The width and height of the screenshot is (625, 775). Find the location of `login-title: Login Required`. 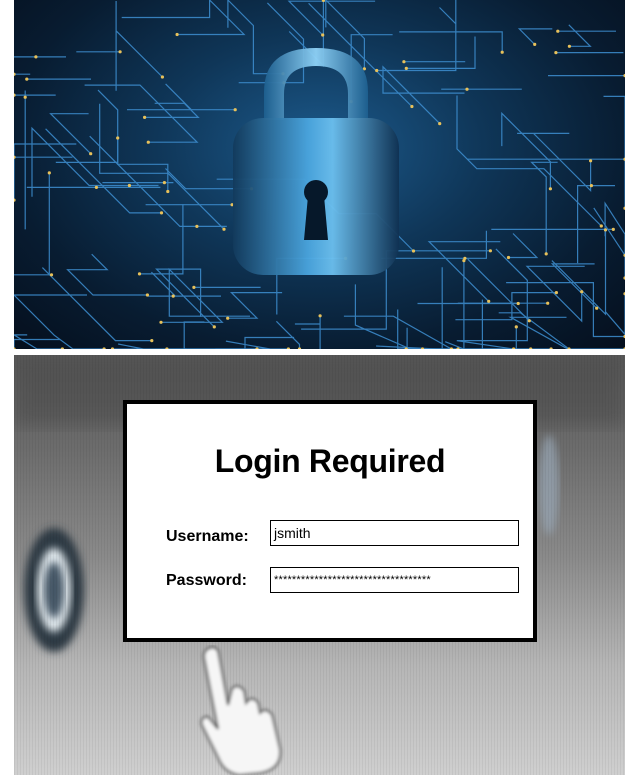

login-title: Login Required is located at coordinates (330, 461).